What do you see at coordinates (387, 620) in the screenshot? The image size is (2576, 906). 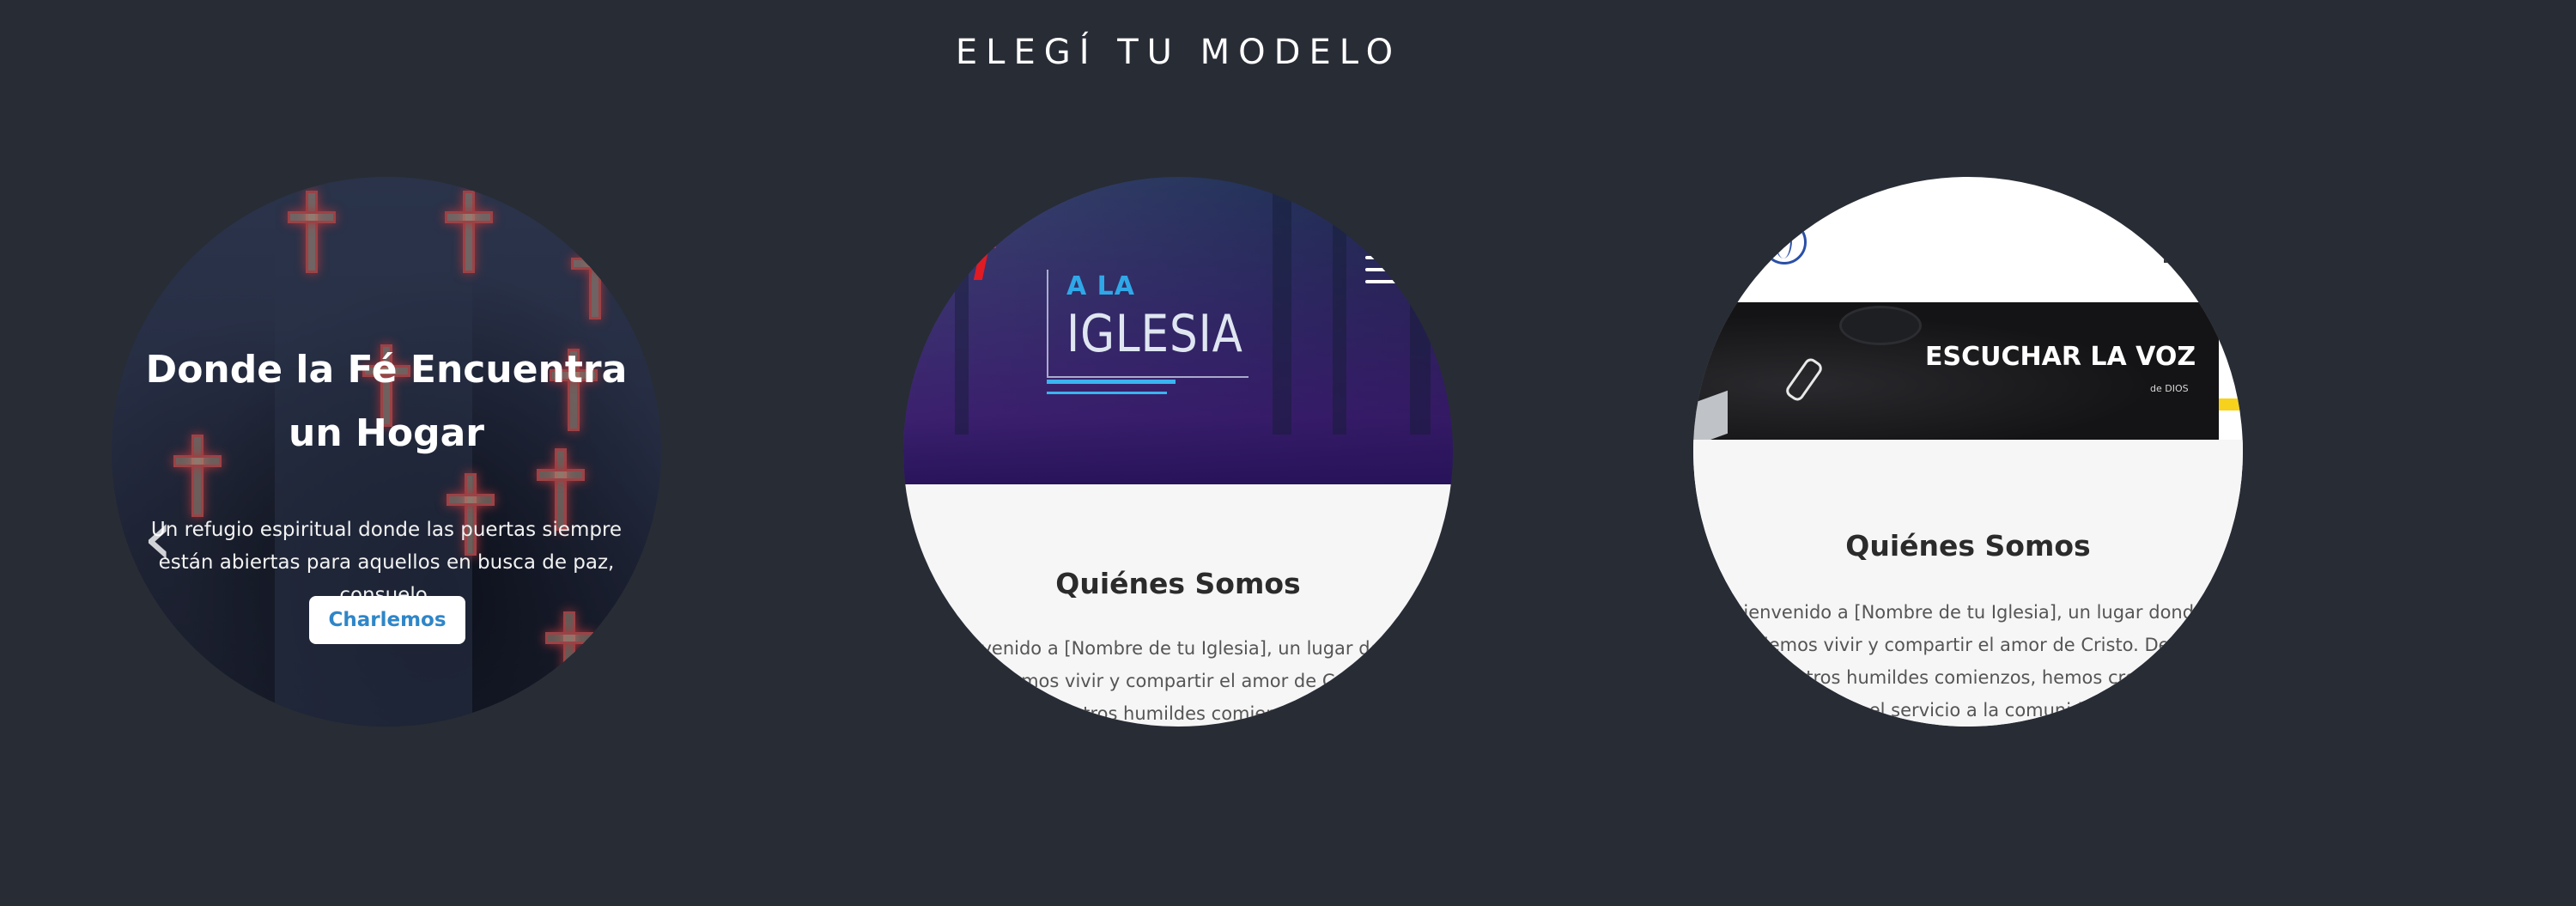 I see `charlemos-button: Charlemos` at bounding box center [387, 620].